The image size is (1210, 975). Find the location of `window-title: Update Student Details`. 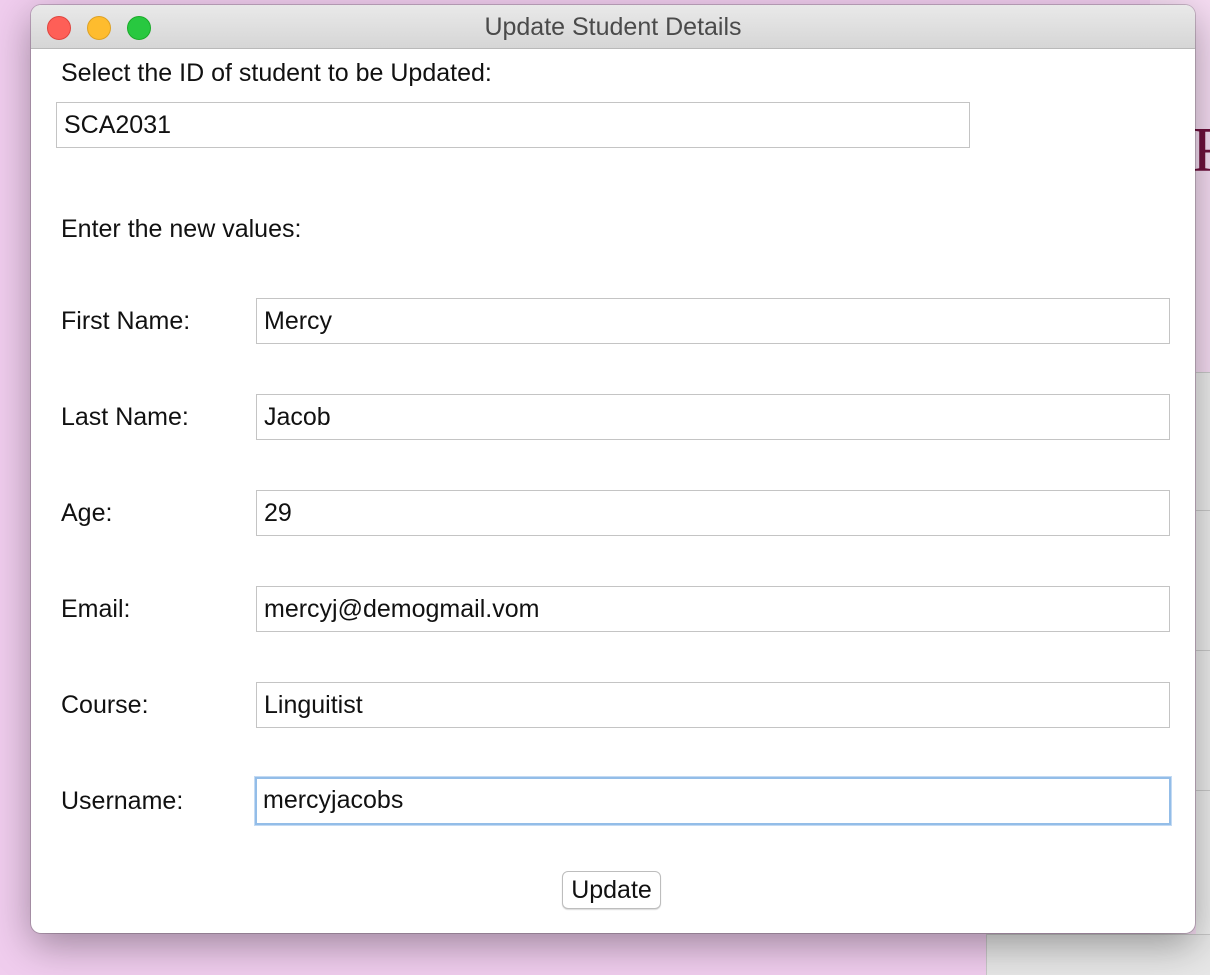

window-title: Update Student Details is located at coordinates (613, 27).